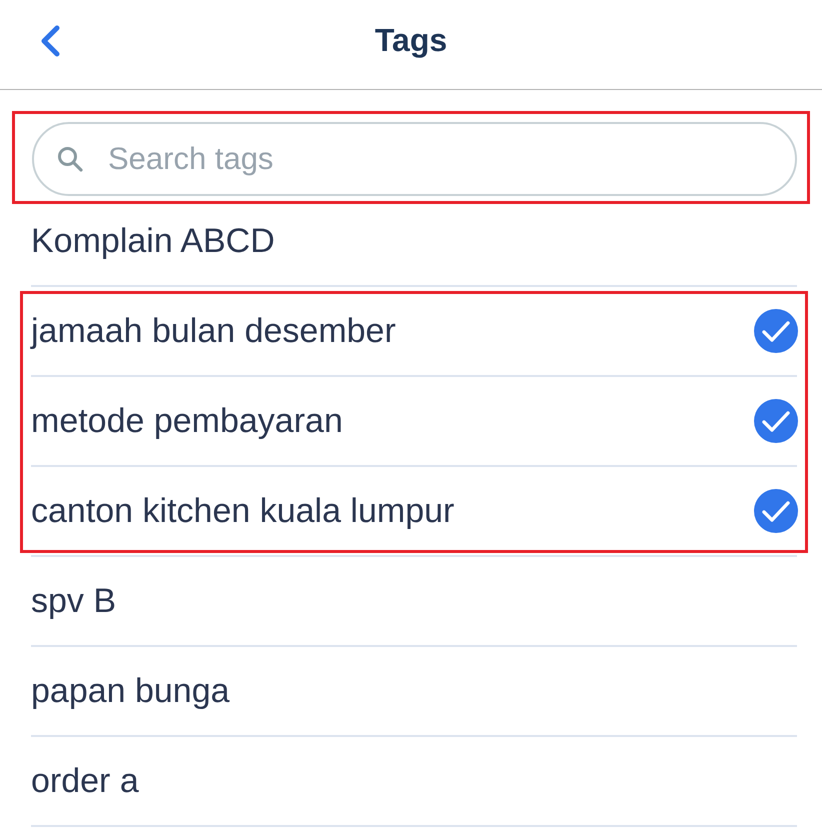 This screenshot has height=830, width=822. I want to click on tag-item: metode pembayaran, so click(414, 422).